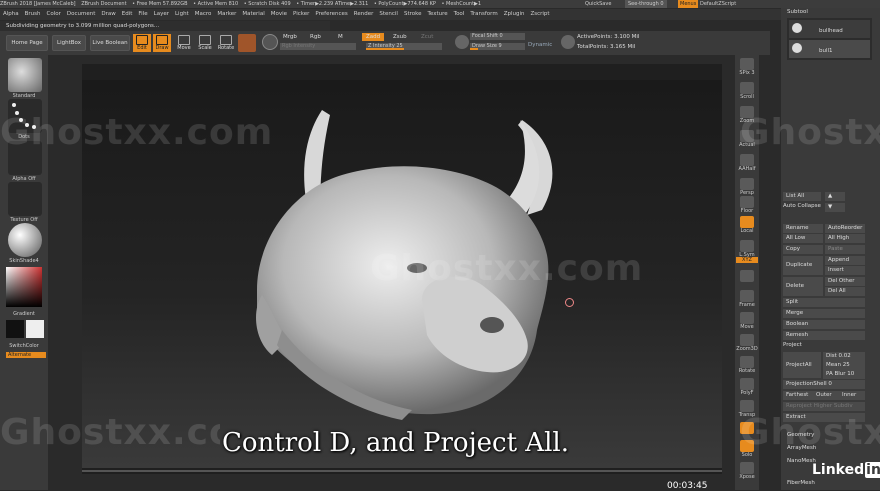  Describe the element at coordinates (15, 329) in the screenshot. I see `main-color-swatch` at that location.